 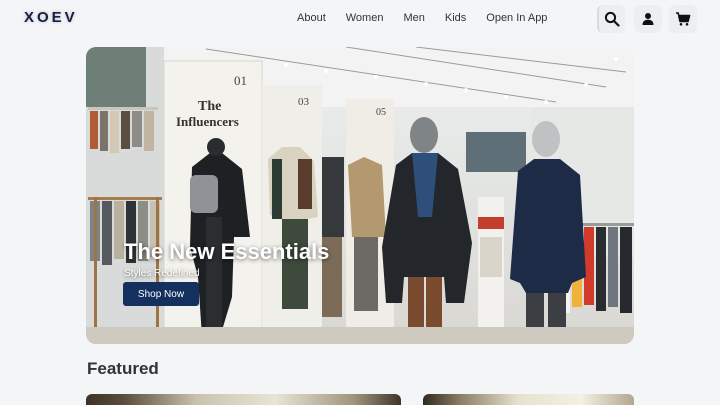 What do you see at coordinates (304, 102) in the screenshot?
I see `panel-number-03: 03` at bounding box center [304, 102].